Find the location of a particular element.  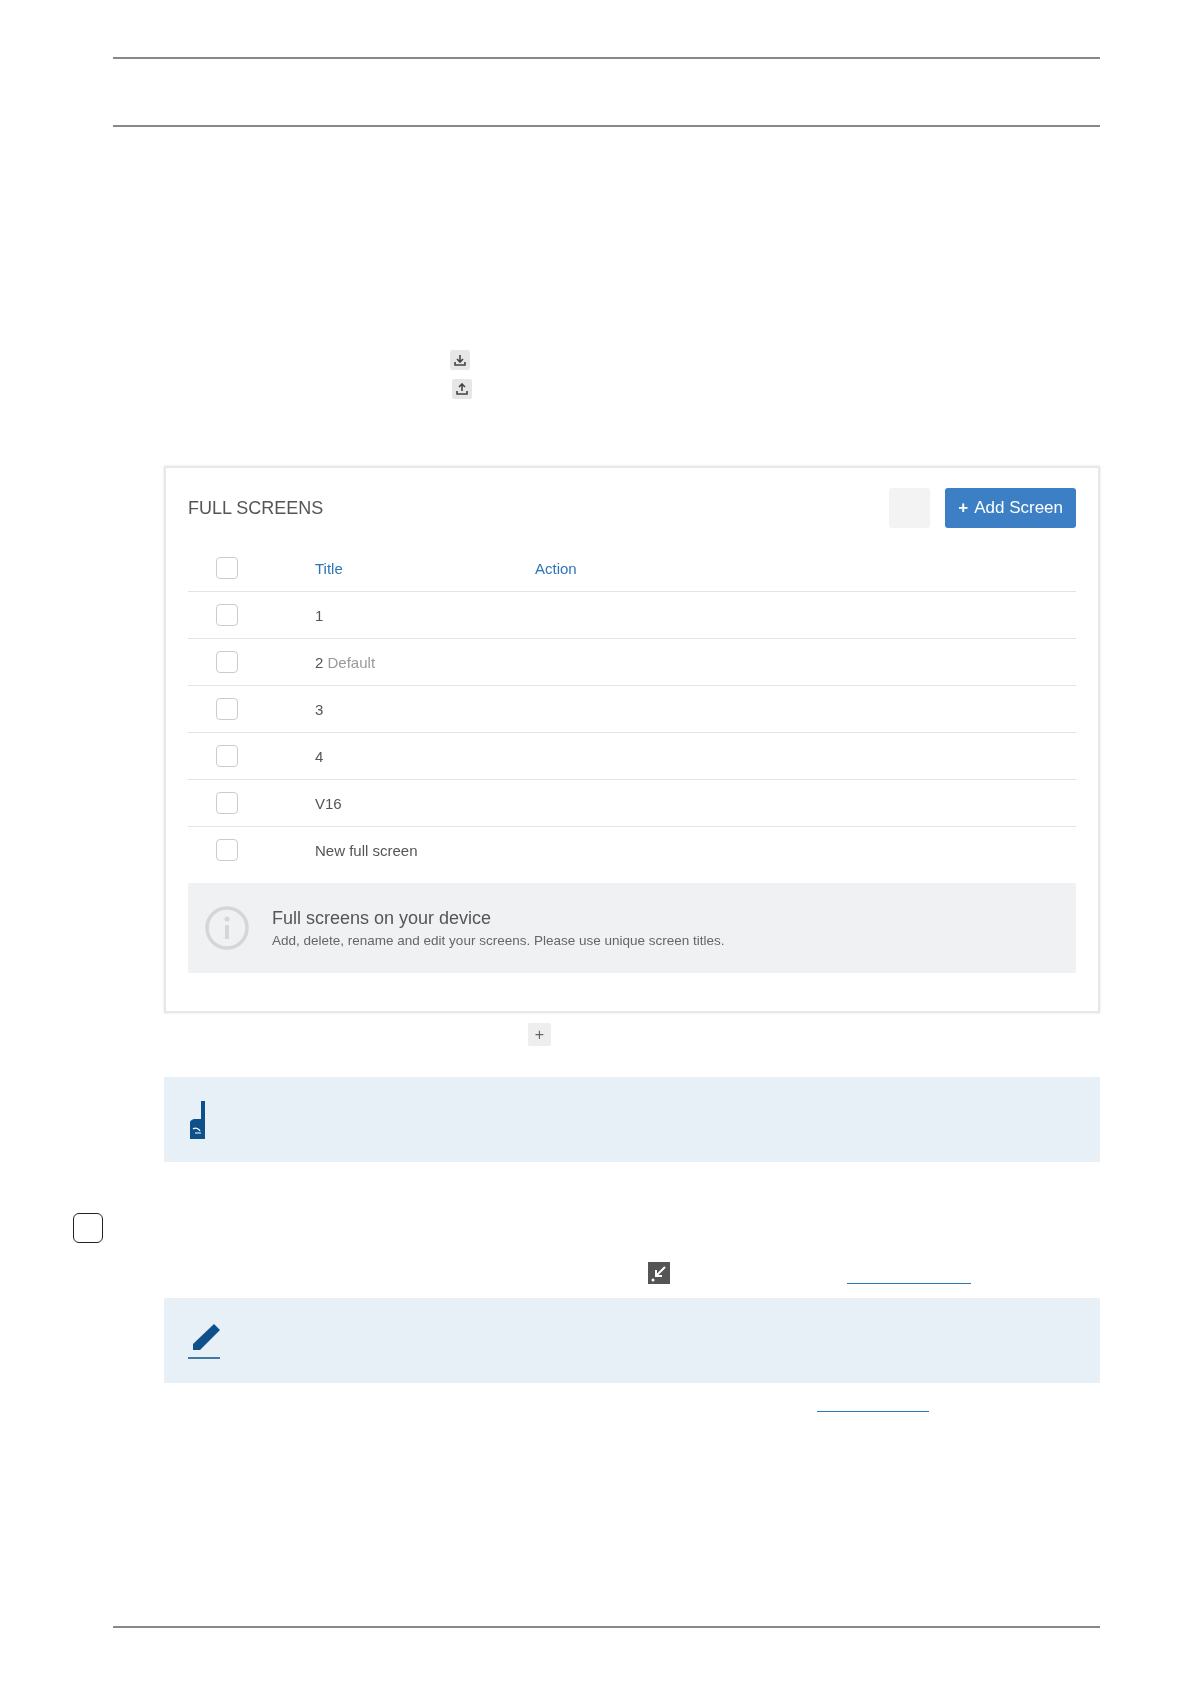

table-cell-text: 3 is located at coordinates (320, 709).